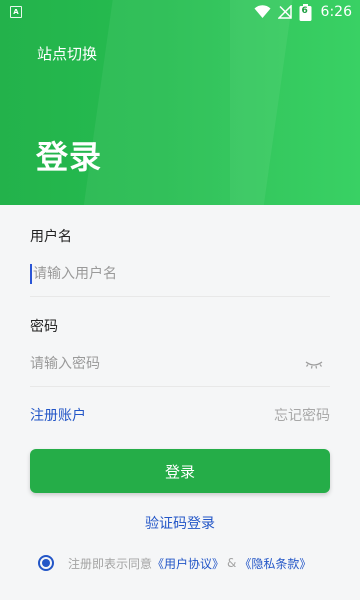  Describe the element at coordinates (180, 523) in the screenshot. I see `code-login-link: 验证码登录` at that location.